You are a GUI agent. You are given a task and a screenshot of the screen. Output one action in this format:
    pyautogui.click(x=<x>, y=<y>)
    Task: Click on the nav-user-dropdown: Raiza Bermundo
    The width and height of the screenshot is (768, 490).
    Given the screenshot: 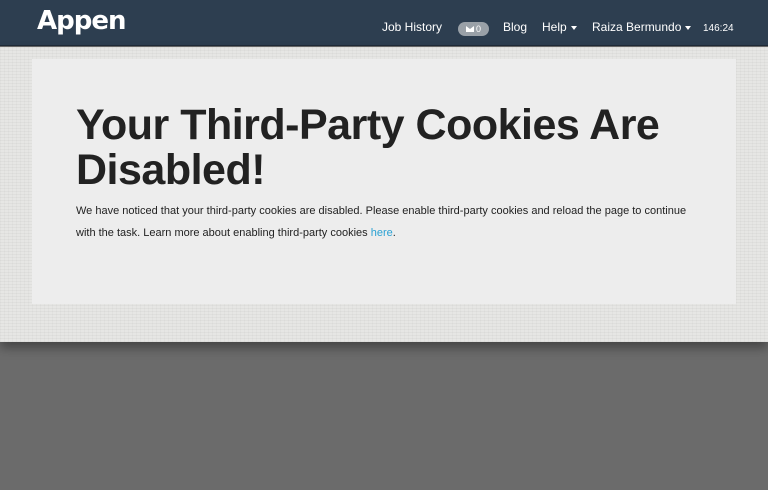 What is the action you would take?
    pyautogui.click(x=642, y=27)
    